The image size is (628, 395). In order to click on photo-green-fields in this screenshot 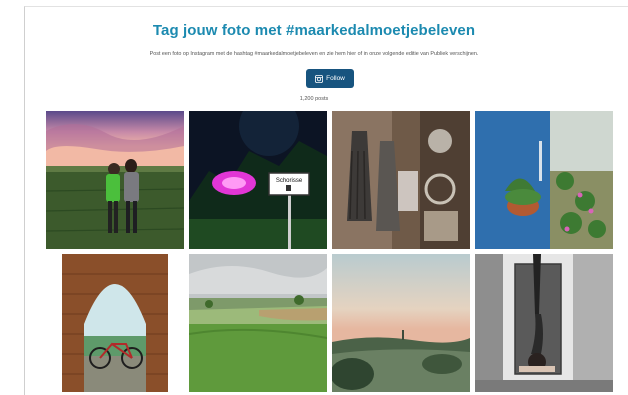, I will do `click(258, 323)`.